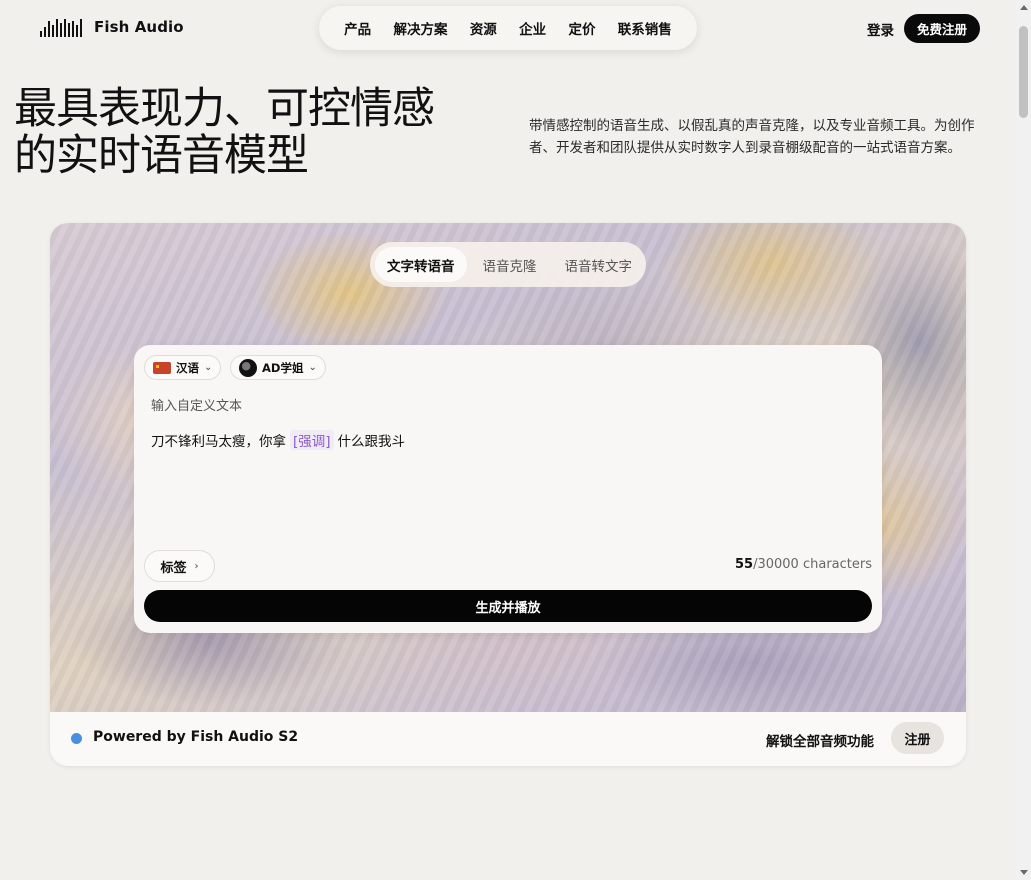 This screenshot has height=880, width=1031. I want to click on character-limit: /30000 characters, so click(812, 564).